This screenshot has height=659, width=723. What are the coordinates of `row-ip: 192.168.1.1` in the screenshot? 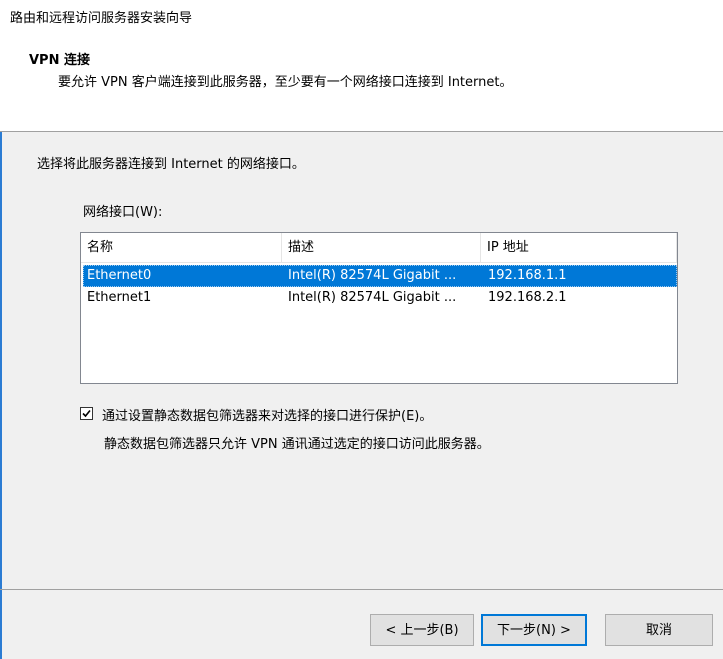 It's located at (527, 275).